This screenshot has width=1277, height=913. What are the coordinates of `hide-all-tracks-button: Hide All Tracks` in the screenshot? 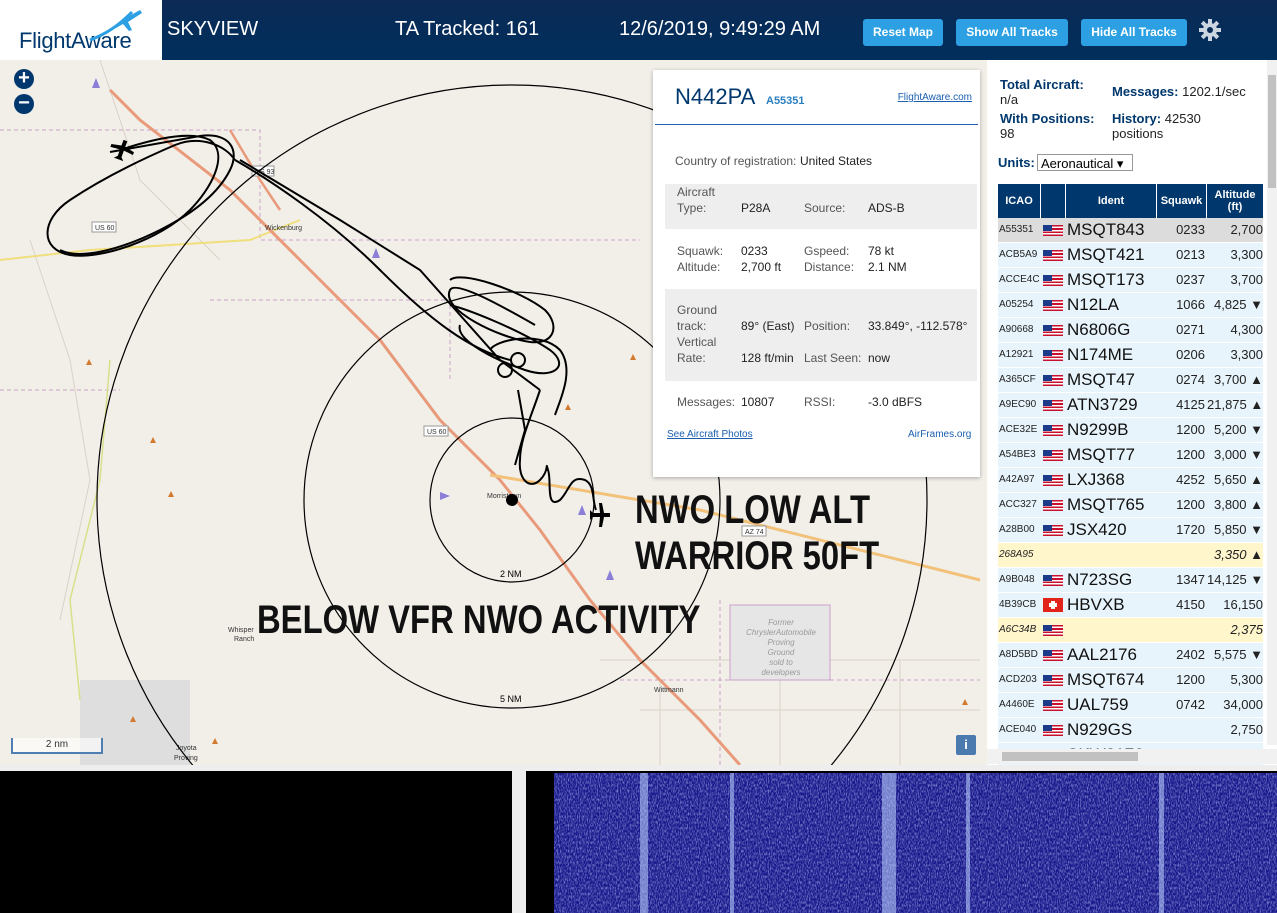 It's located at (1134, 32).